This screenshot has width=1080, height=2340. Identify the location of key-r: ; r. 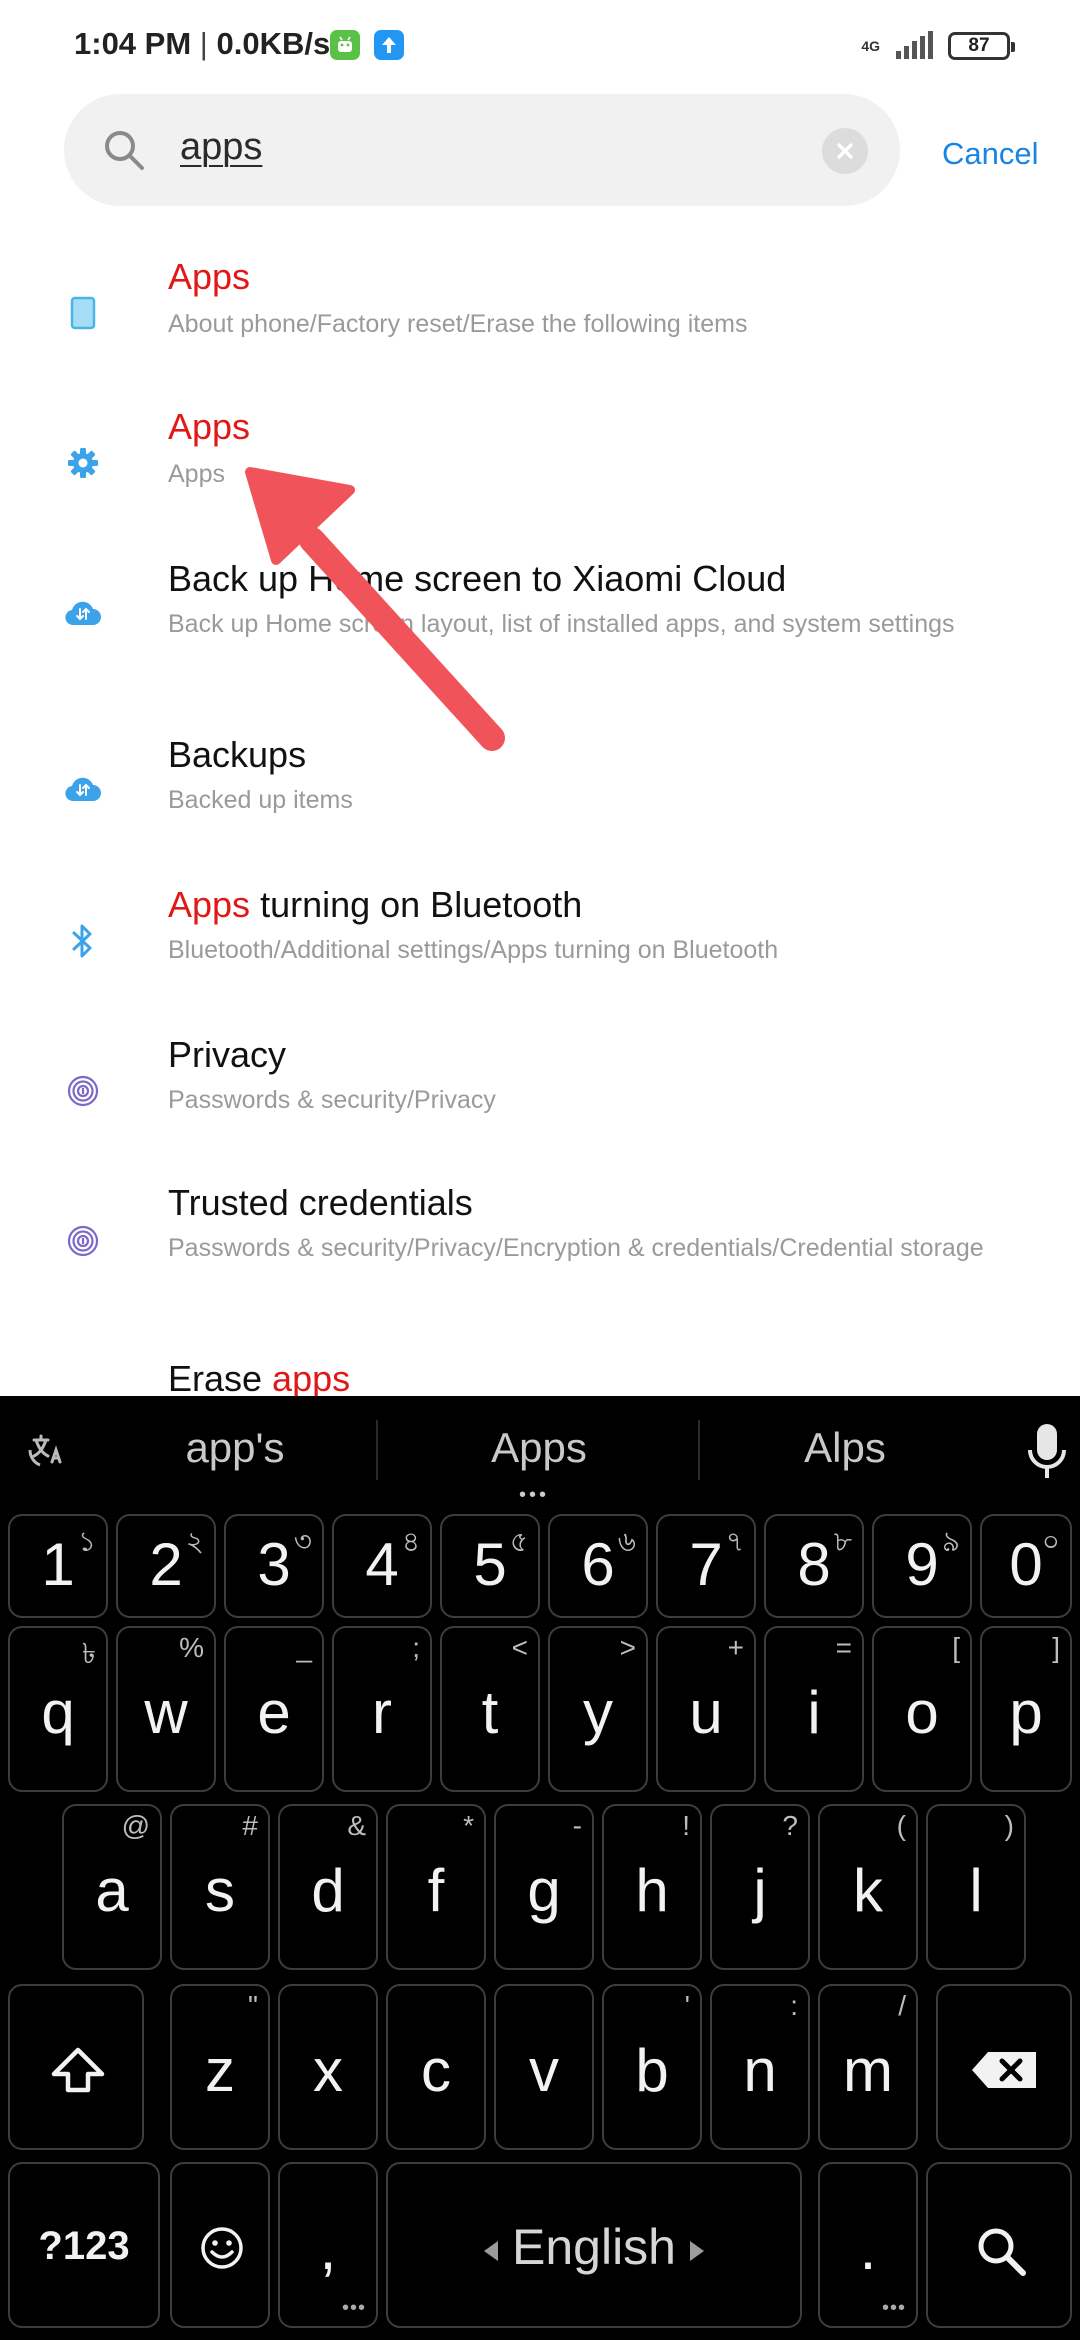
(382, 1709).